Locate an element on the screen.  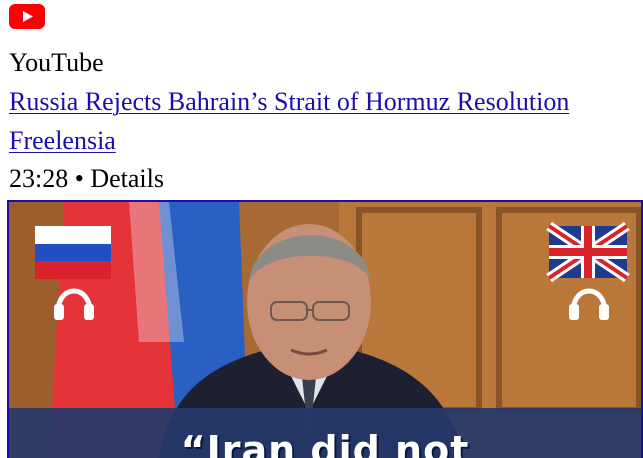
russia-flag-icon is located at coordinates (73, 252).